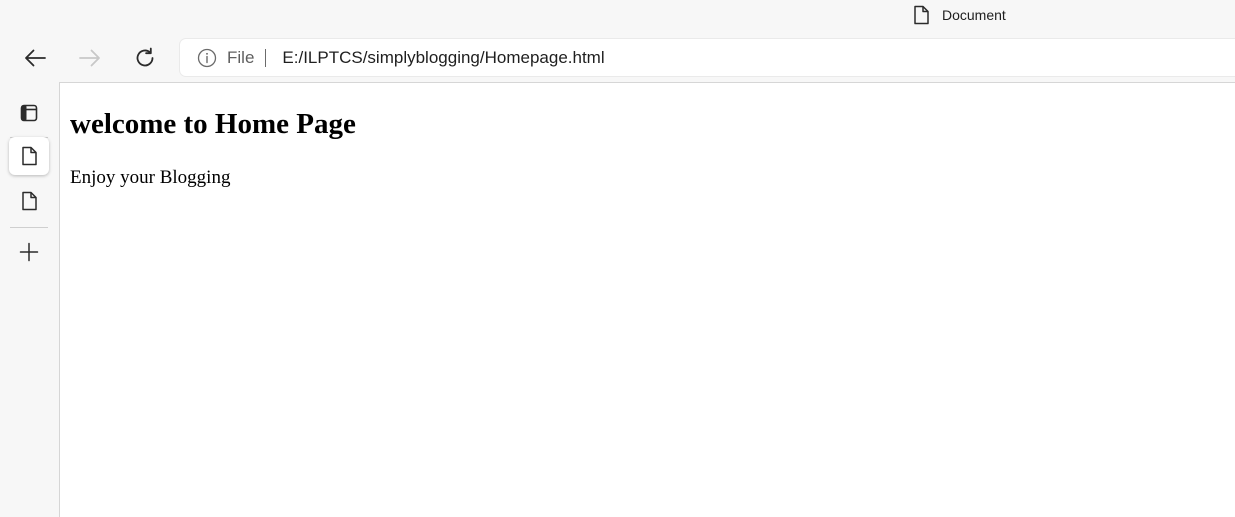 The height and width of the screenshot is (517, 1235). What do you see at coordinates (974, 15) in the screenshot?
I see `window-title-text: Document` at bounding box center [974, 15].